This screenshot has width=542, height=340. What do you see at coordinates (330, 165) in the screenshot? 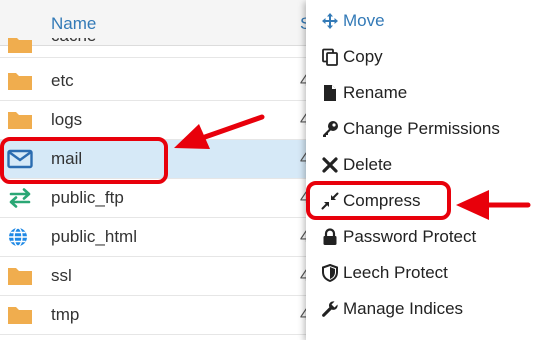
I see `x-icon` at bounding box center [330, 165].